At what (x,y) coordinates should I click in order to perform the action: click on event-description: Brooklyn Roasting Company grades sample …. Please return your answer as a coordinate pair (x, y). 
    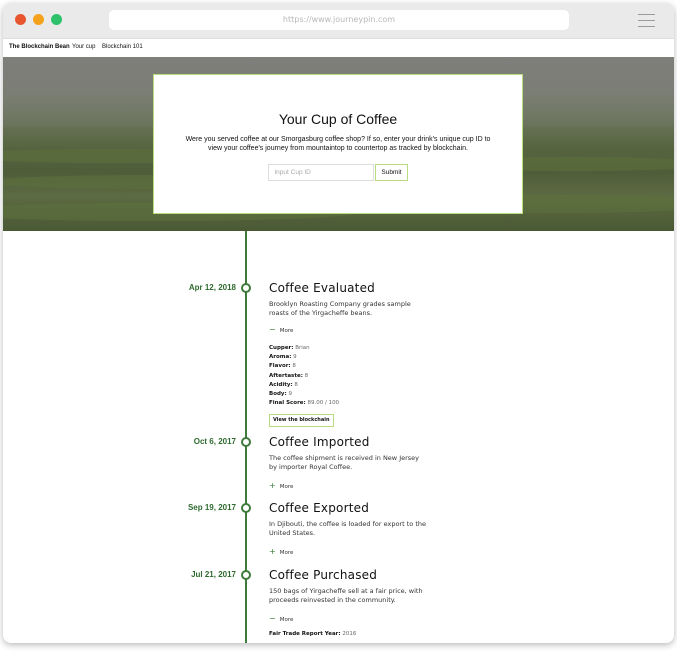
    Looking at the image, I should click on (340, 308).